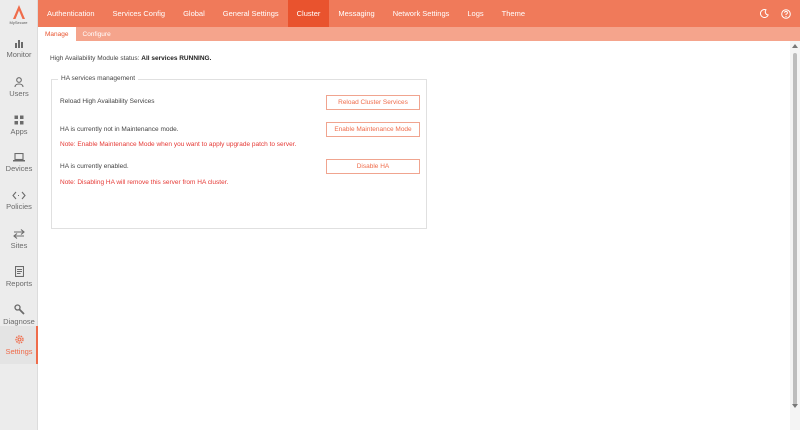 This screenshot has width=800, height=430. What do you see at coordinates (795, 406) in the screenshot?
I see `scroll-down-arrow` at bounding box center [795, 406].